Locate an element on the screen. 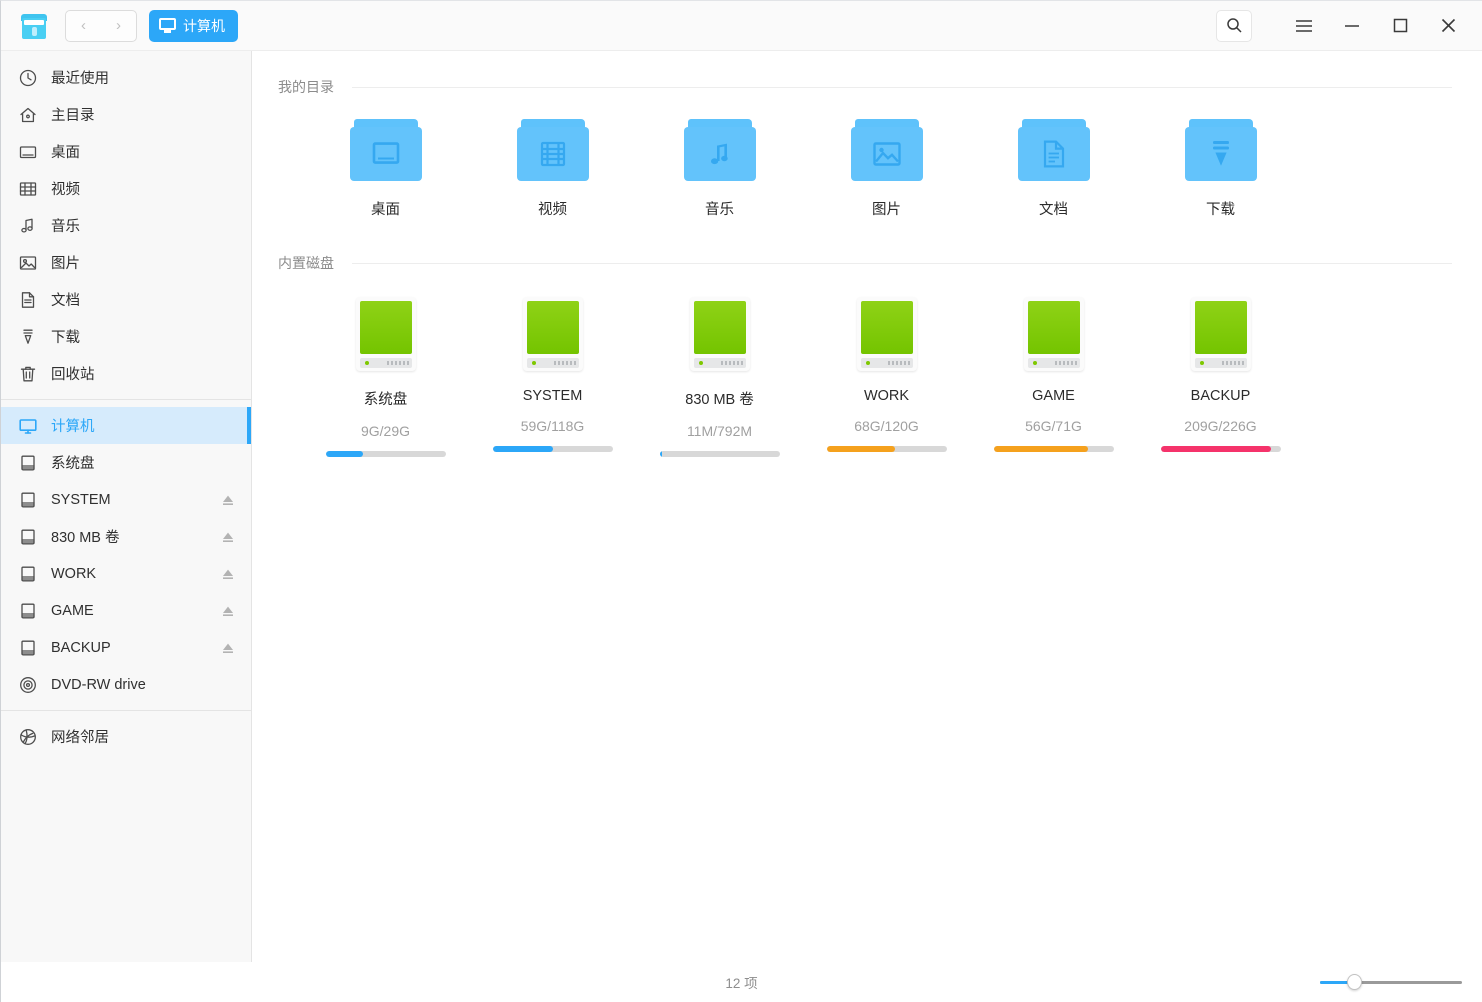  maximize-button is located at coordinates (1400, 26).